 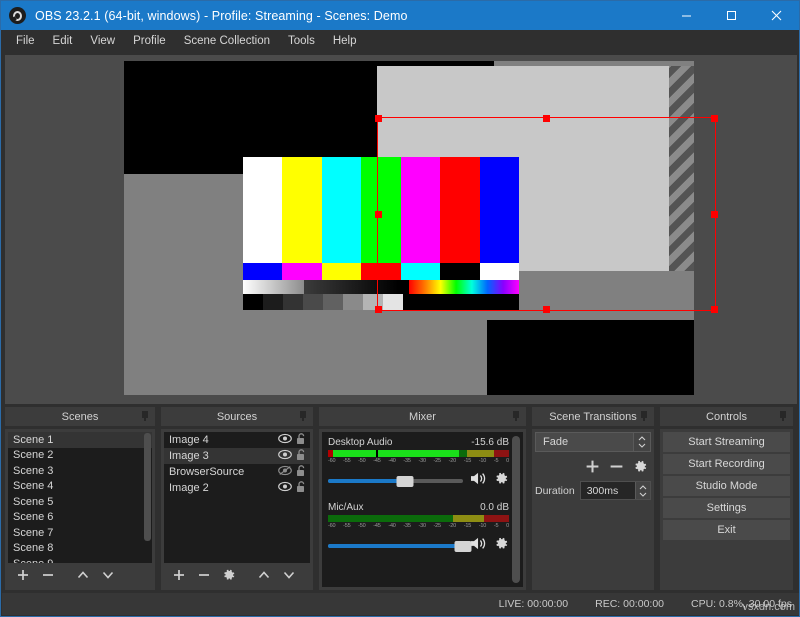 What do you see at coordinates (80, 502) in the screenshot?
I see `scene-list-item: Scene 5` at bounding box center [80, 502].